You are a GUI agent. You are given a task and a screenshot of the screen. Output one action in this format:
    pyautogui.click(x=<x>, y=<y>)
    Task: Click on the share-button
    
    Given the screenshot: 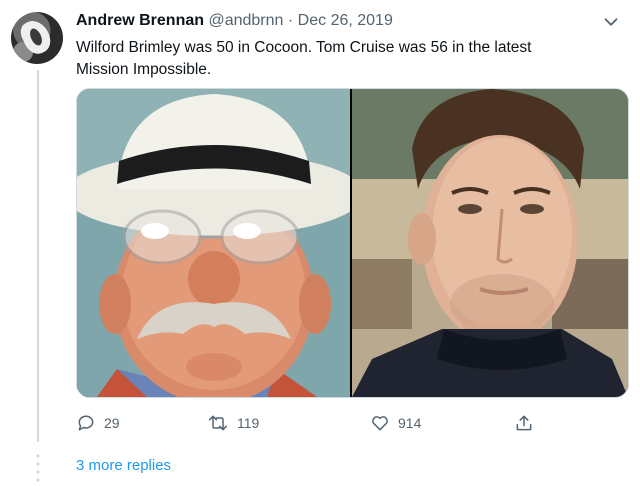 What is the action you would take?
    pyautogui.click(x=524, y=423)
    